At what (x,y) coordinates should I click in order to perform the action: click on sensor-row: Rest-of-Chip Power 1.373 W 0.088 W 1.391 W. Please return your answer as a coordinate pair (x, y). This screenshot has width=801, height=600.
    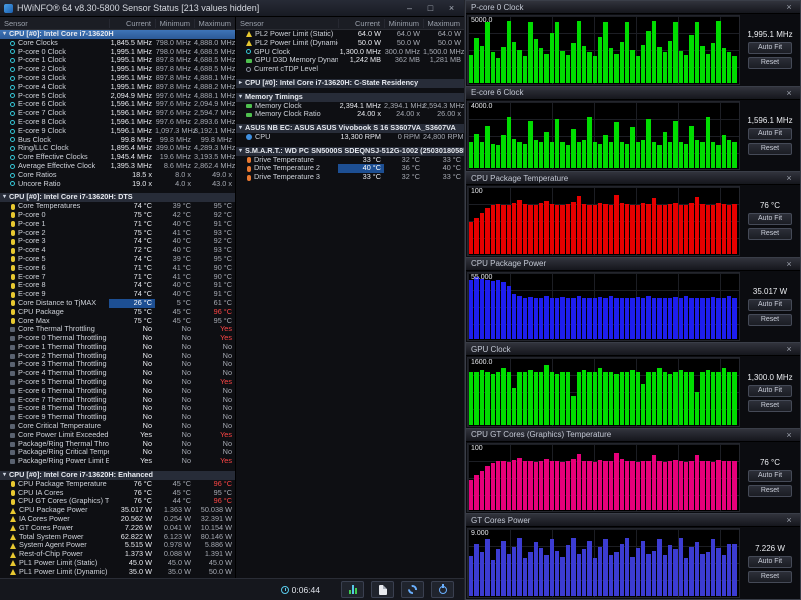
    Looking at the image, I should click on (117, 554).